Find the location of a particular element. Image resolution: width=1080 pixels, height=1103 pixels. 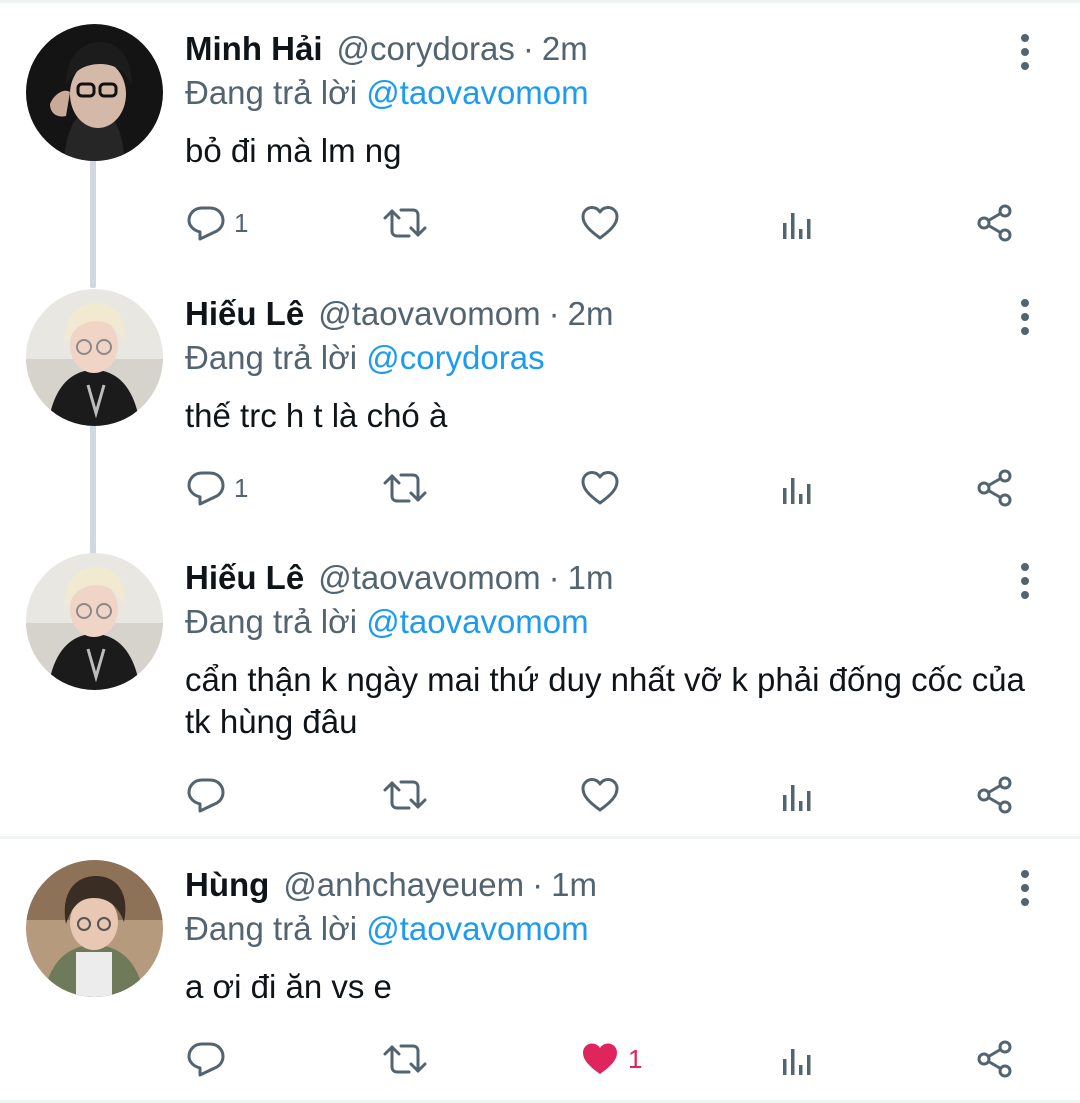

tweet-header: Hùng @anhchayeuem · 1m is located at coordinates (391, 885).